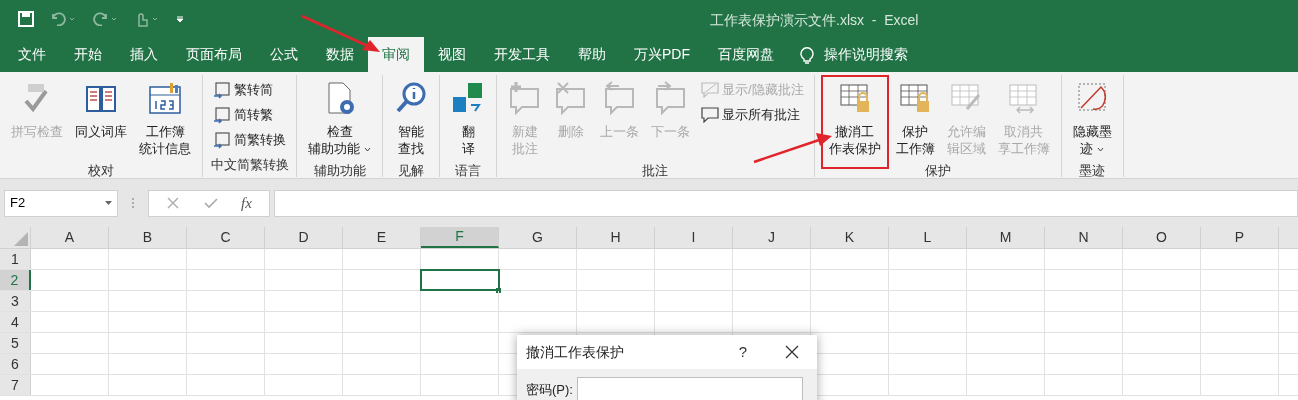 The width and height of the screenshot is (1298, 400). Describe the element at coordinates (689, 388) in the screenshot. I see `password-field` at that location.